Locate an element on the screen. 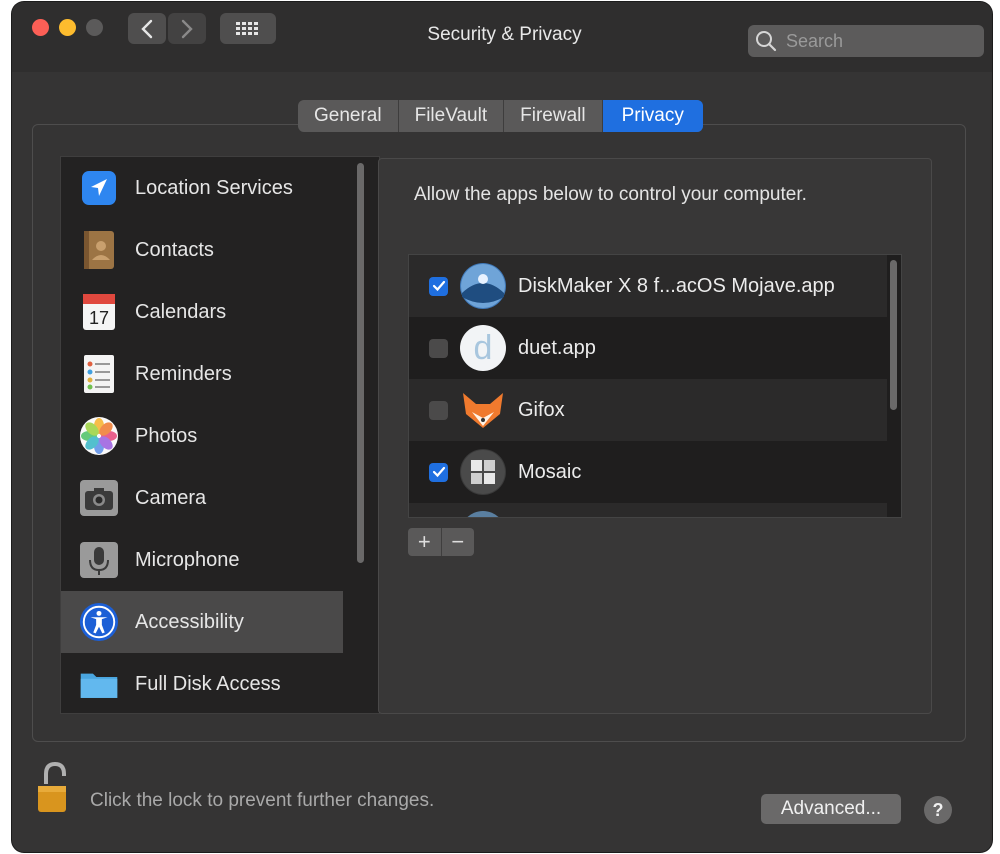 Image resolution: width=1000 pixels, height=854 pixels. search-field is located at coordinates (866, 41).